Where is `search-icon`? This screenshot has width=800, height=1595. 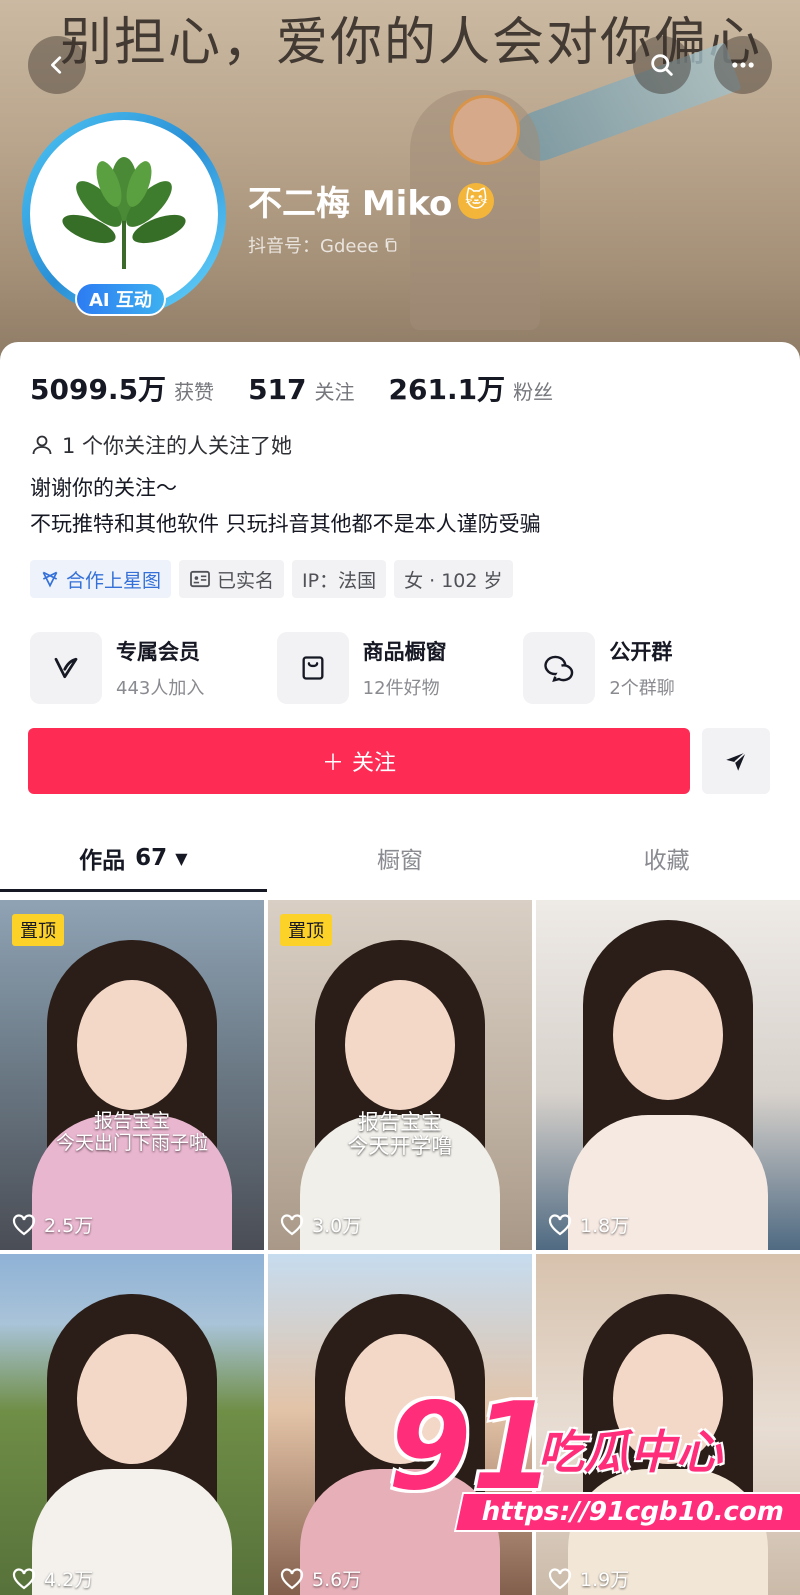 search-icon is located at coordinates (662, 65).